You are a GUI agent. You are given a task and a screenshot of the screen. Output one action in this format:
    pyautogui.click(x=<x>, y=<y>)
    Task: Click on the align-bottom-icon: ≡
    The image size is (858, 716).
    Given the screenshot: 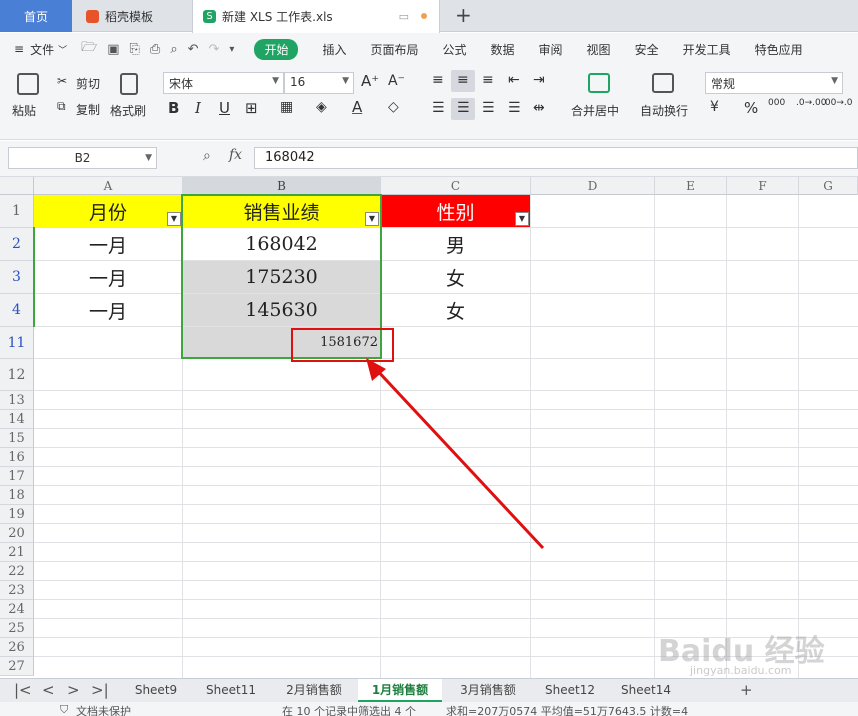 What is the action you would take?
    pyautogui.click(x=488, y=80)
    